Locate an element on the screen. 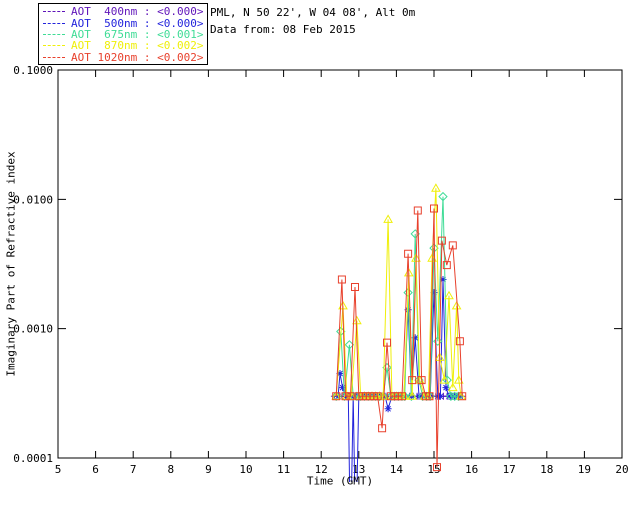  y-tick-label: 0.0010 is located at coordinates (33, 329).